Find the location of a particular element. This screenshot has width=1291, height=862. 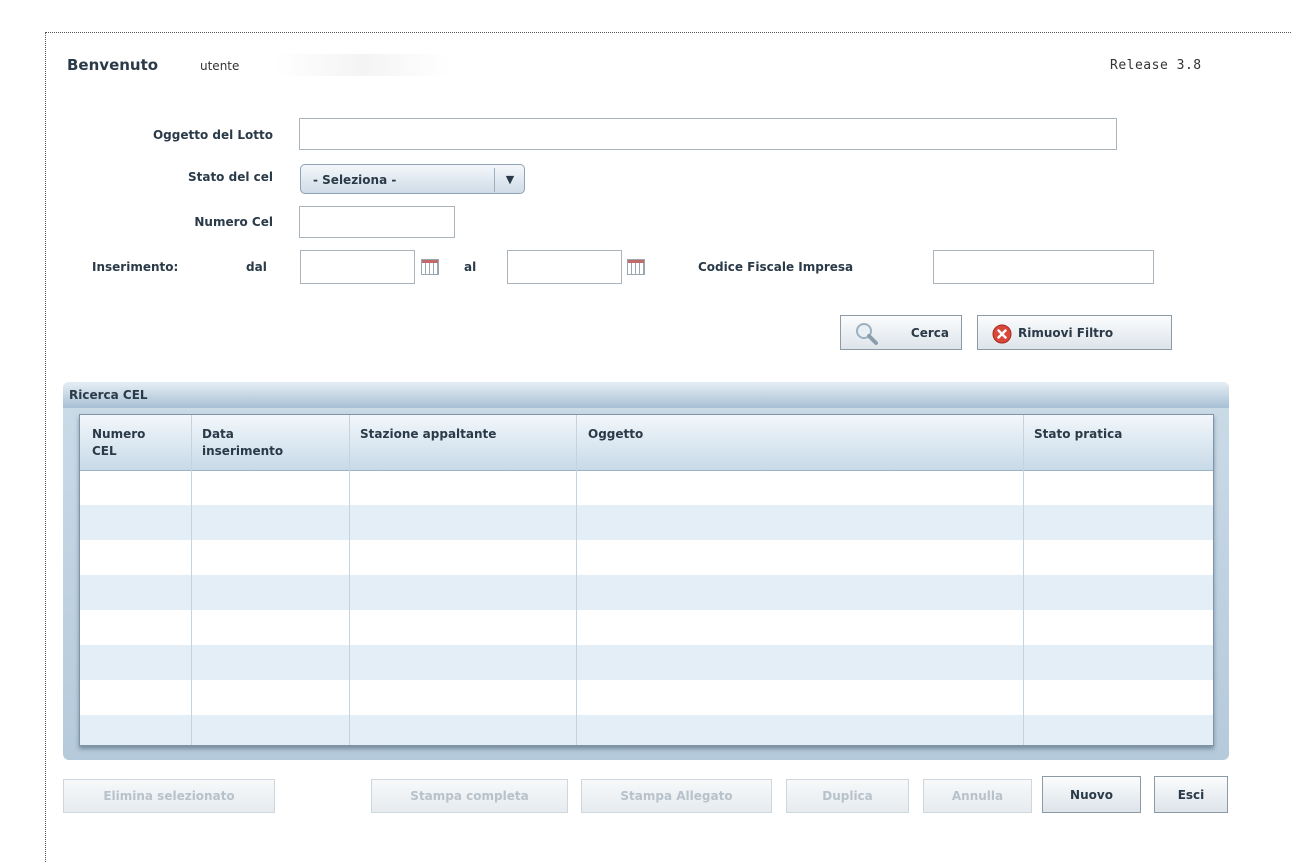

panel-title: Ricerca CEL is located at coordinates (108, 395).